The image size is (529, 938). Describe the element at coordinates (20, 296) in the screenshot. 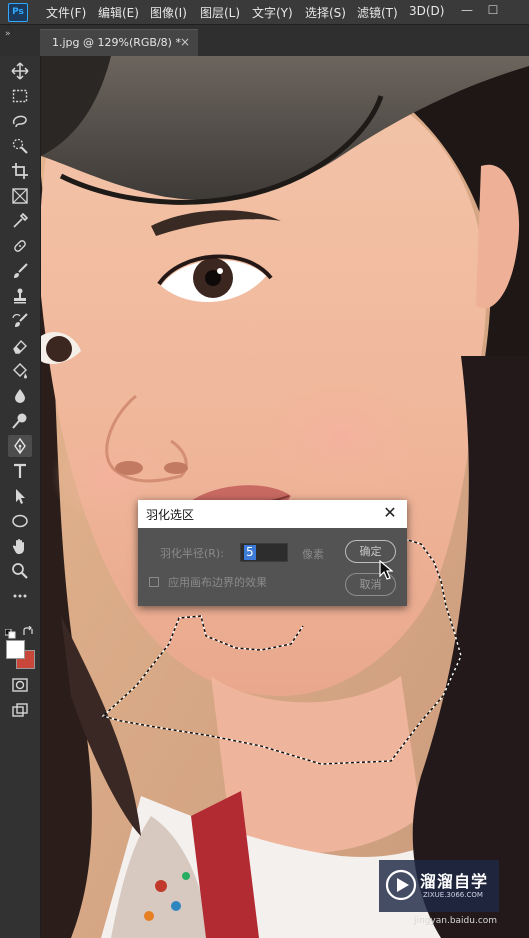

I see `clone-stamp-tool-icon` at that location.